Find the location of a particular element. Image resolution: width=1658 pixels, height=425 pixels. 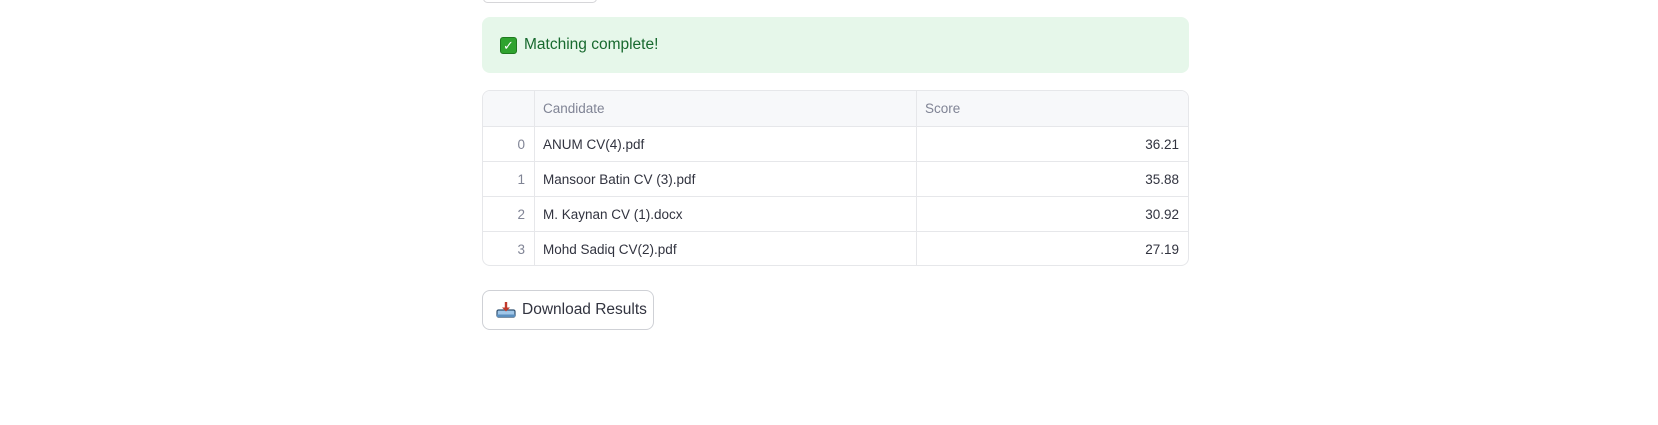

table-row: 2 M. Kaynan CV (1).docx 30.92 is located at coordinates (835, 213).